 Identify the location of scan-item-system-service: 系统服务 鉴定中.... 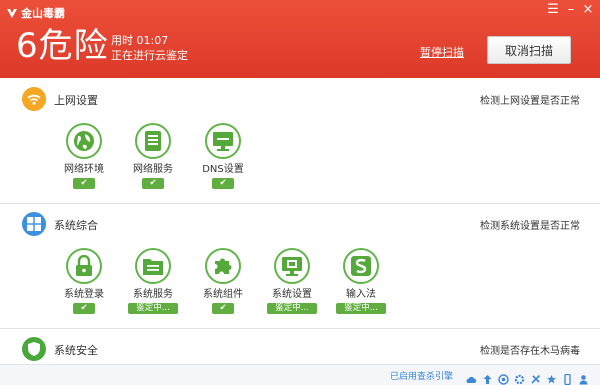
(153, 281).